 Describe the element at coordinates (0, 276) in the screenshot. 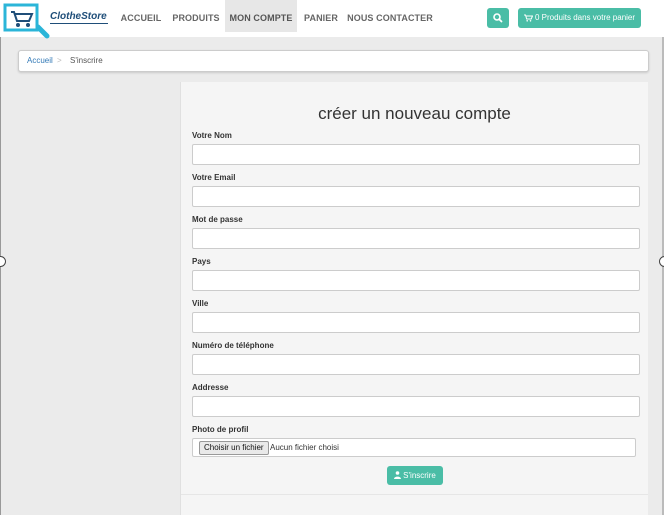

I see `left-edge-rule` at that location.